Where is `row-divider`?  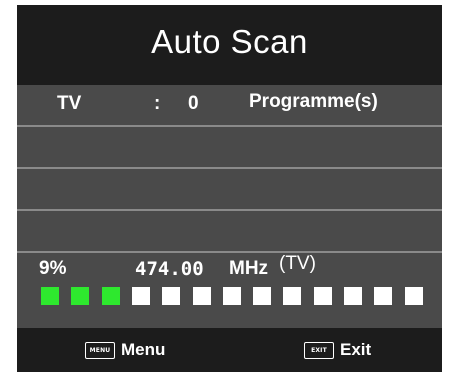 row-divider is located at coordinates (229, 252).